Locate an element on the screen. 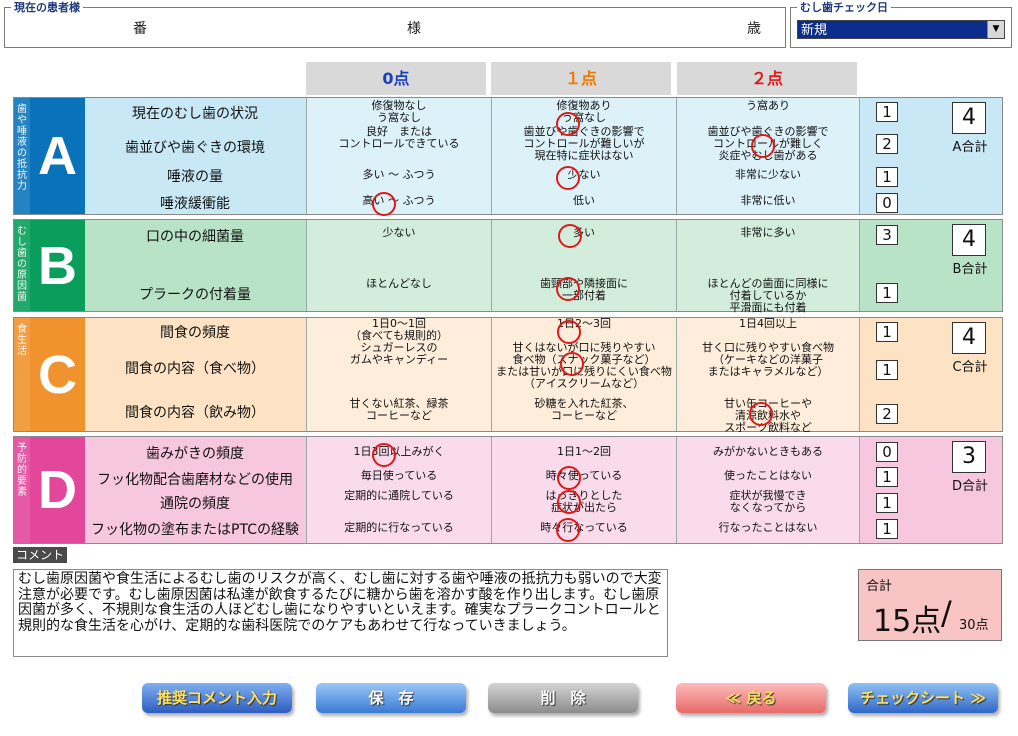  delete-button: 削 除 is located at coordinates (563, 698).